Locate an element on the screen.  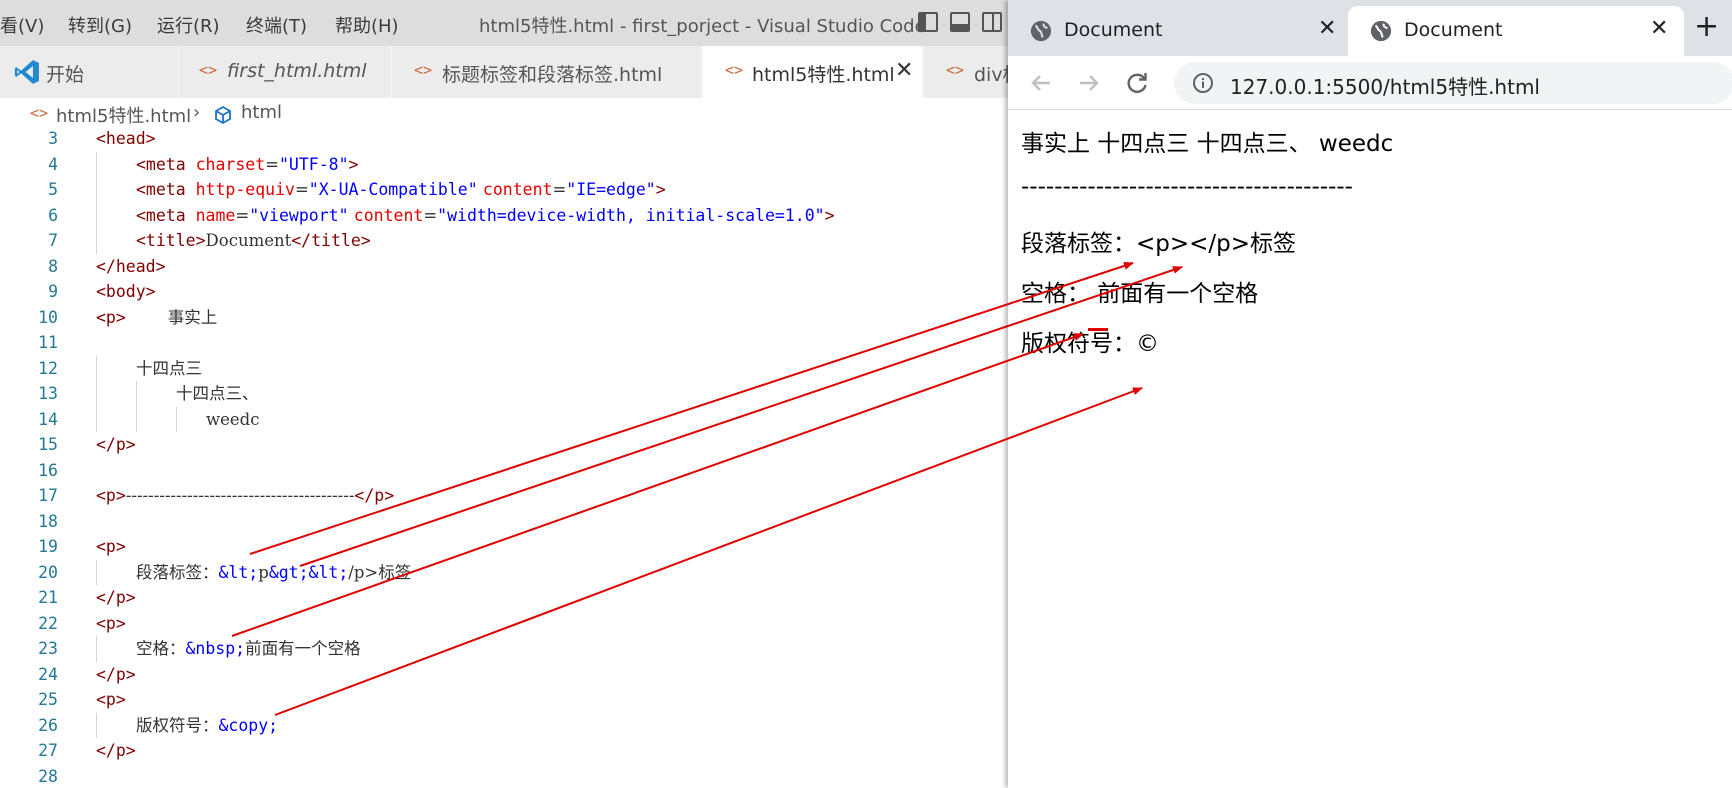
code-line: 28 is located at coordinates (505, 776).